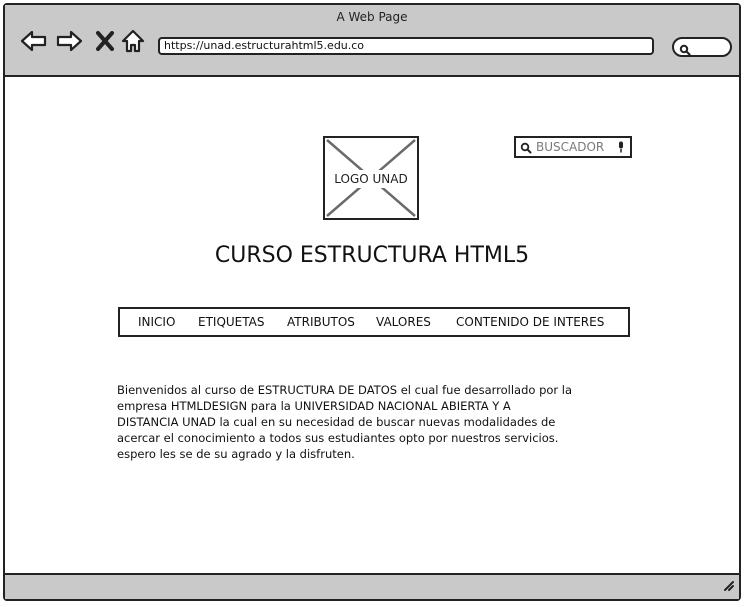  I want to click on logo-label: LOGO UNAD, so click(371, 179).